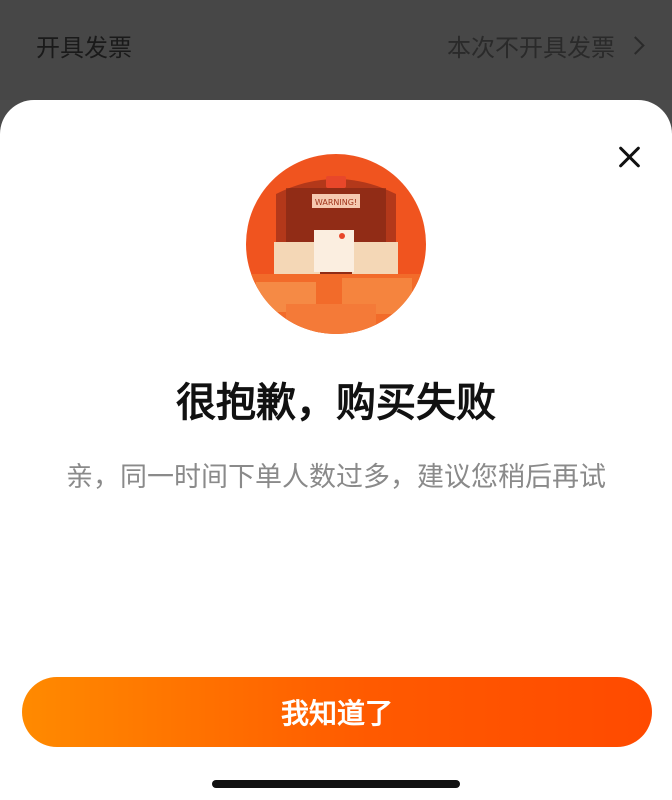 The image size is (672, 800). What do you see at coordinates (336, 477) in the screenshot?
I see `dialog-message: 亲，同一时间下单人数过多，建议您稍后再试` at bounding box center [336, 477].